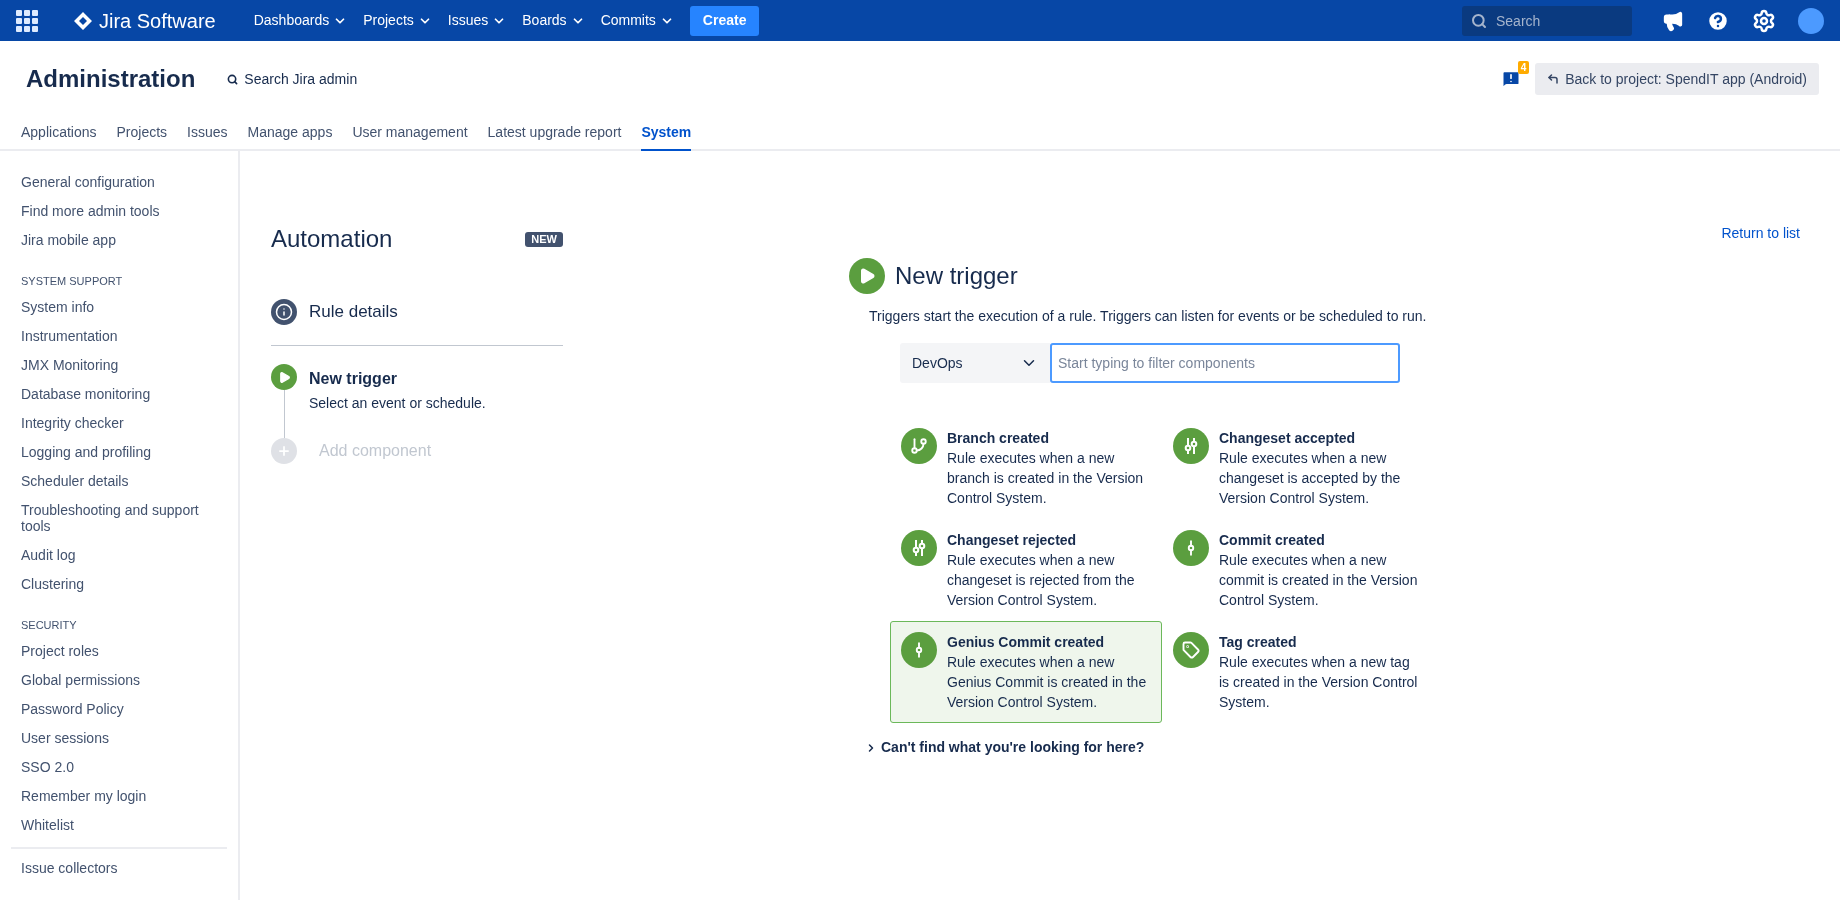 The width and height of the screenshot is (1840, 900). What do you see at coordinates (477, 20) in the screenshot?
I see `nav-menu: Issues` at bounding box center [477, 20].